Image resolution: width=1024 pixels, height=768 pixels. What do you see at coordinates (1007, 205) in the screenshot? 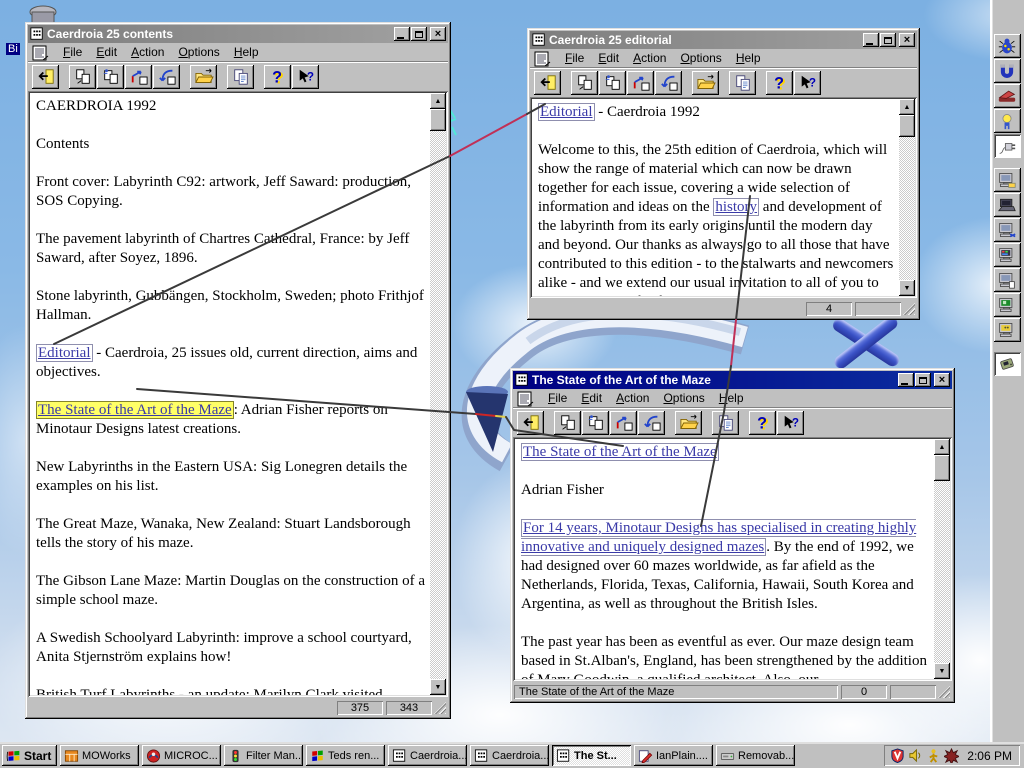
I see `side-tool-laptop-tool-button` at bounding box center [1007, 205].